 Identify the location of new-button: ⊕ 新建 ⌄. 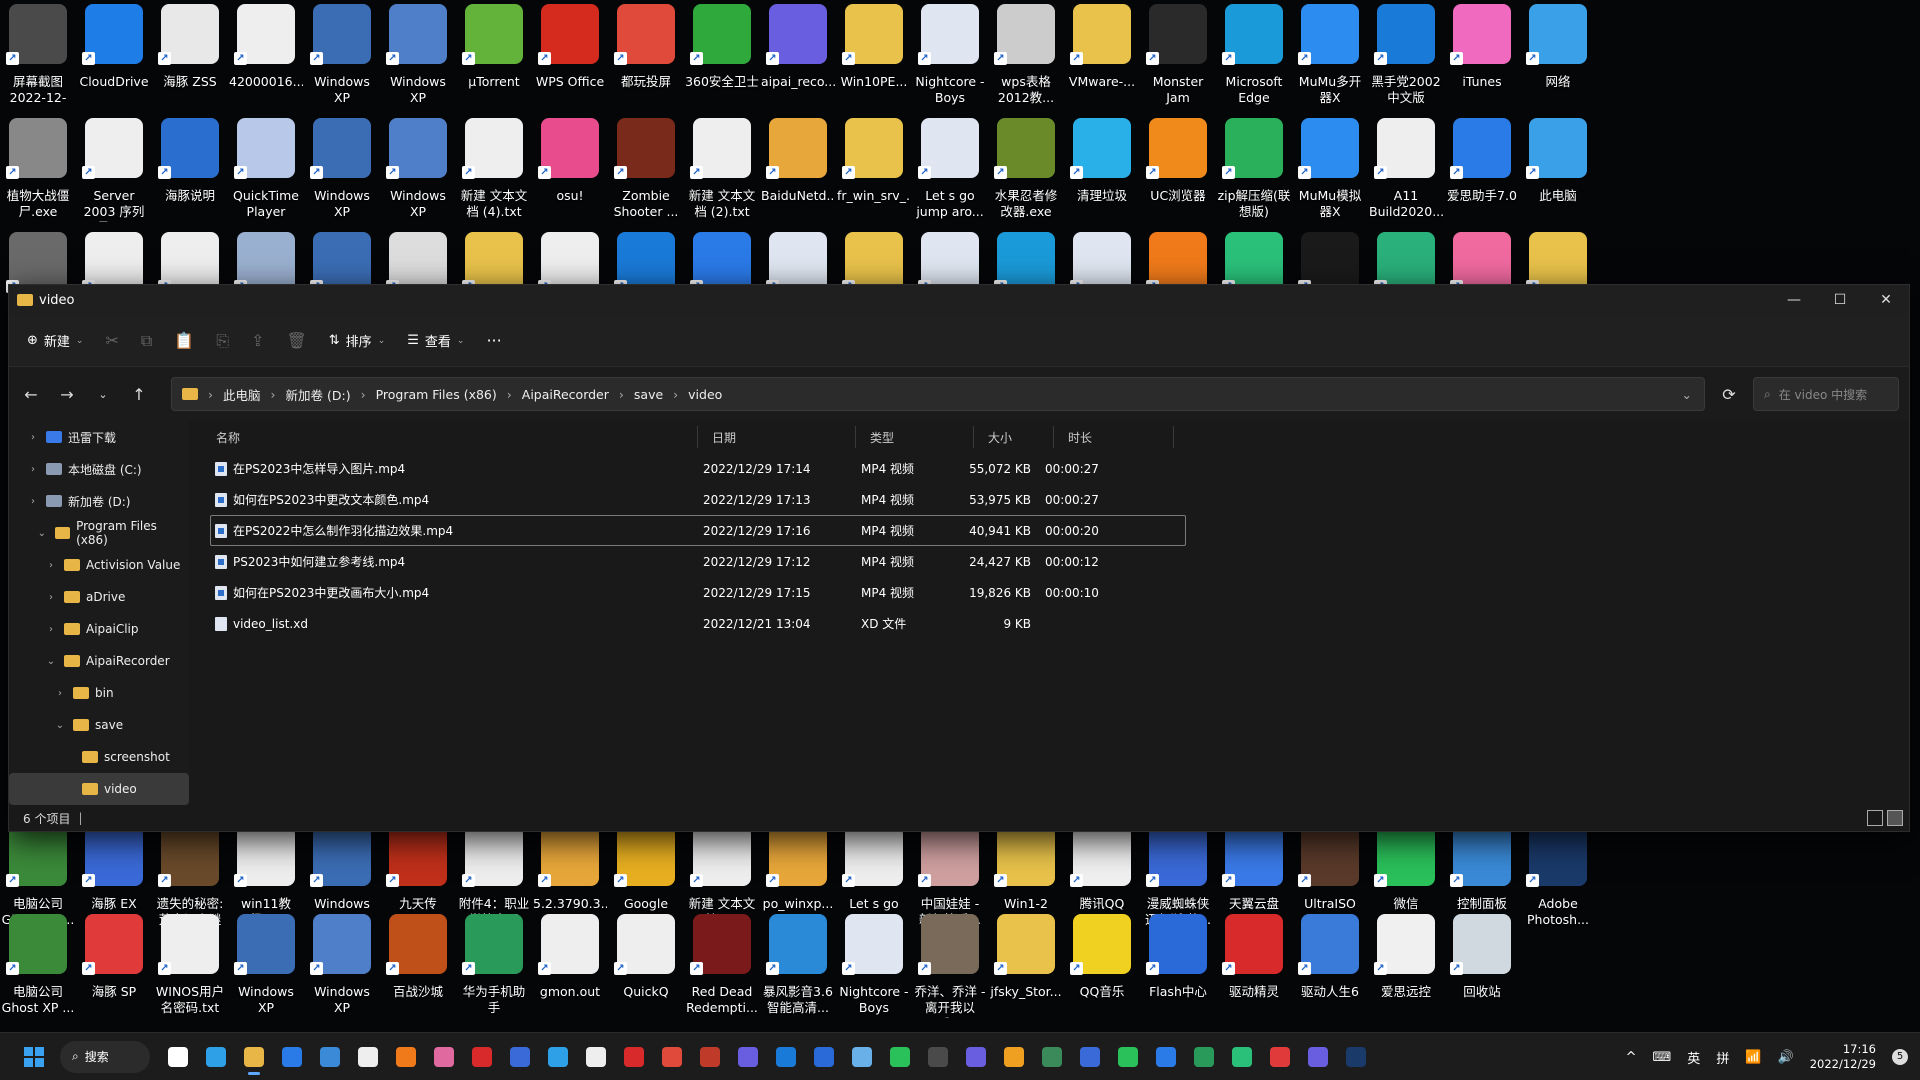
(55, 340).